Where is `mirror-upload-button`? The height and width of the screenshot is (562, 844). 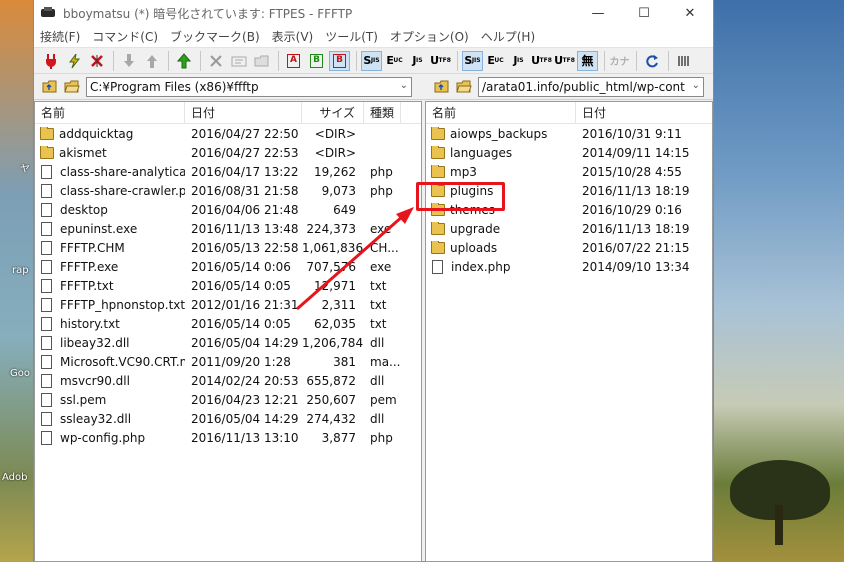 mirror-upload-button is located at coordinates (183, 61).